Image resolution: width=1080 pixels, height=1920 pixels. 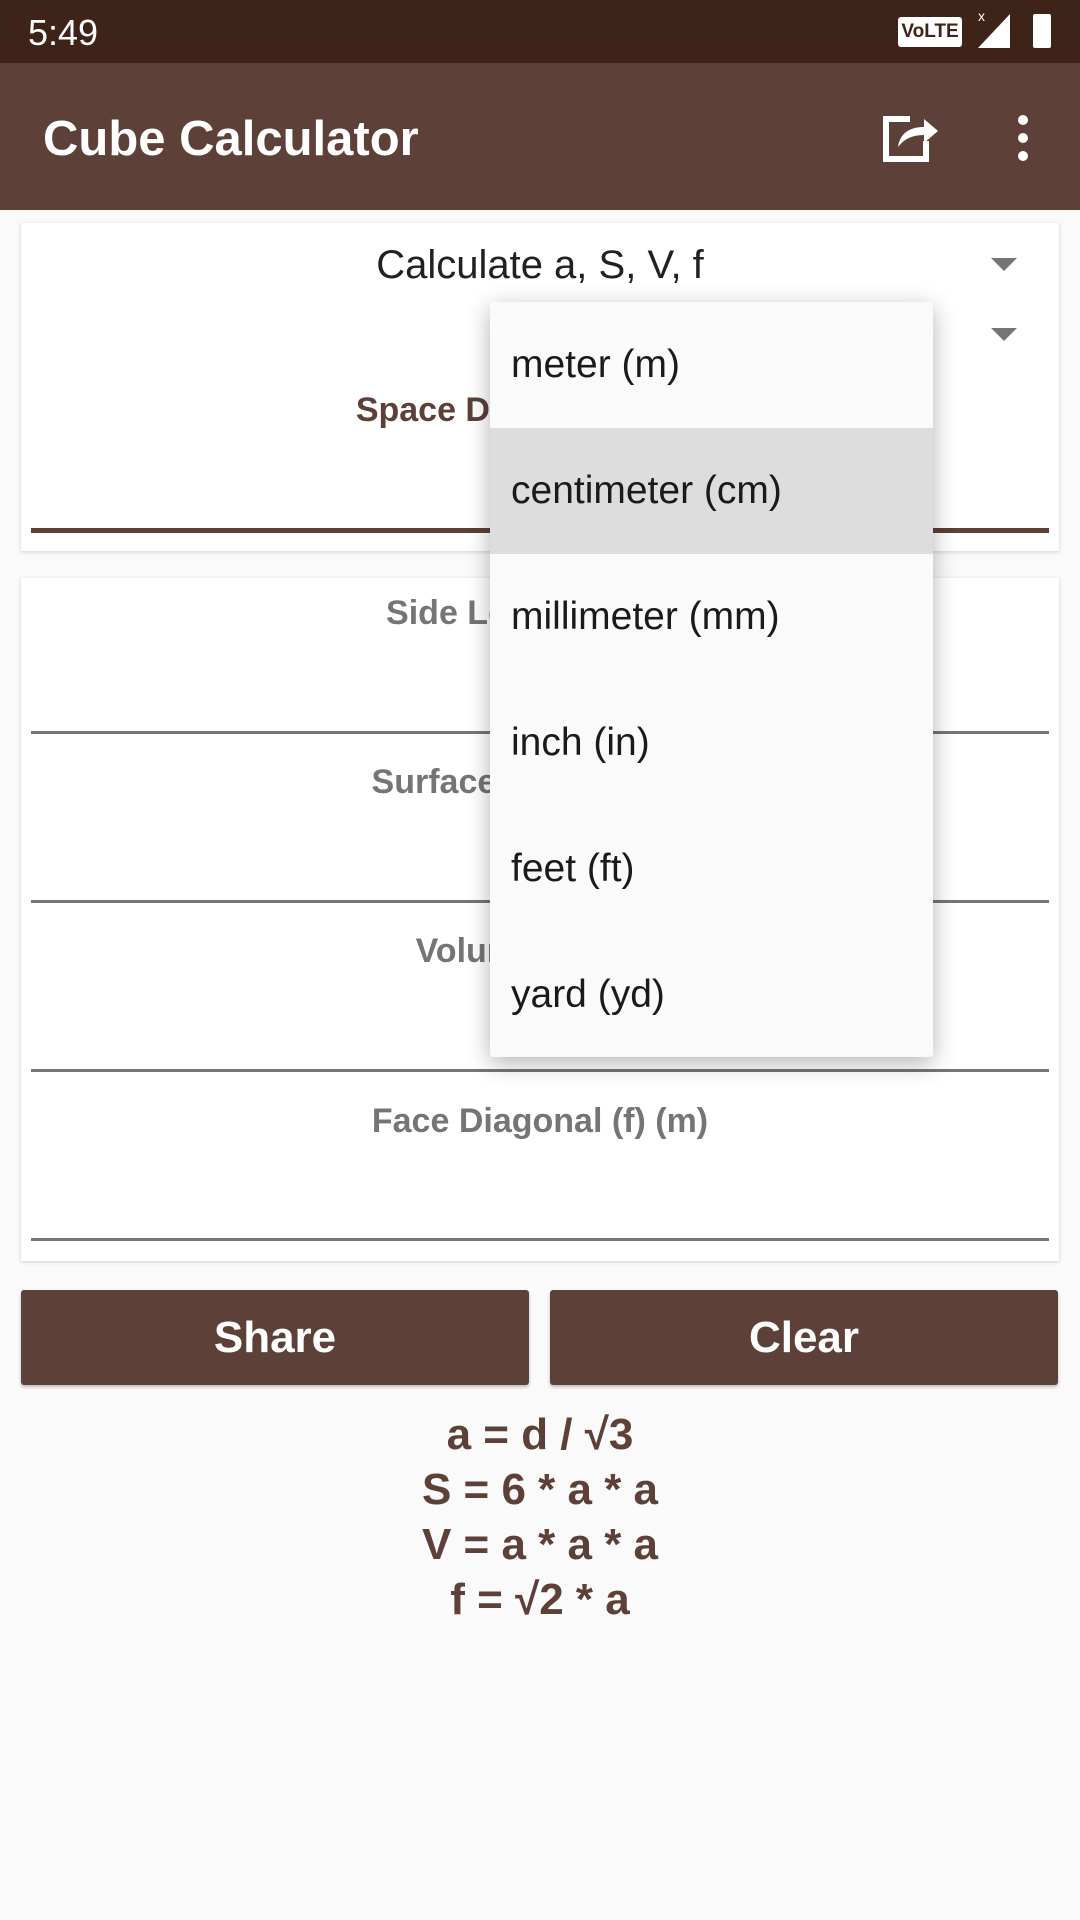 I want to click on volume-input, so click(x=540, y=1070).